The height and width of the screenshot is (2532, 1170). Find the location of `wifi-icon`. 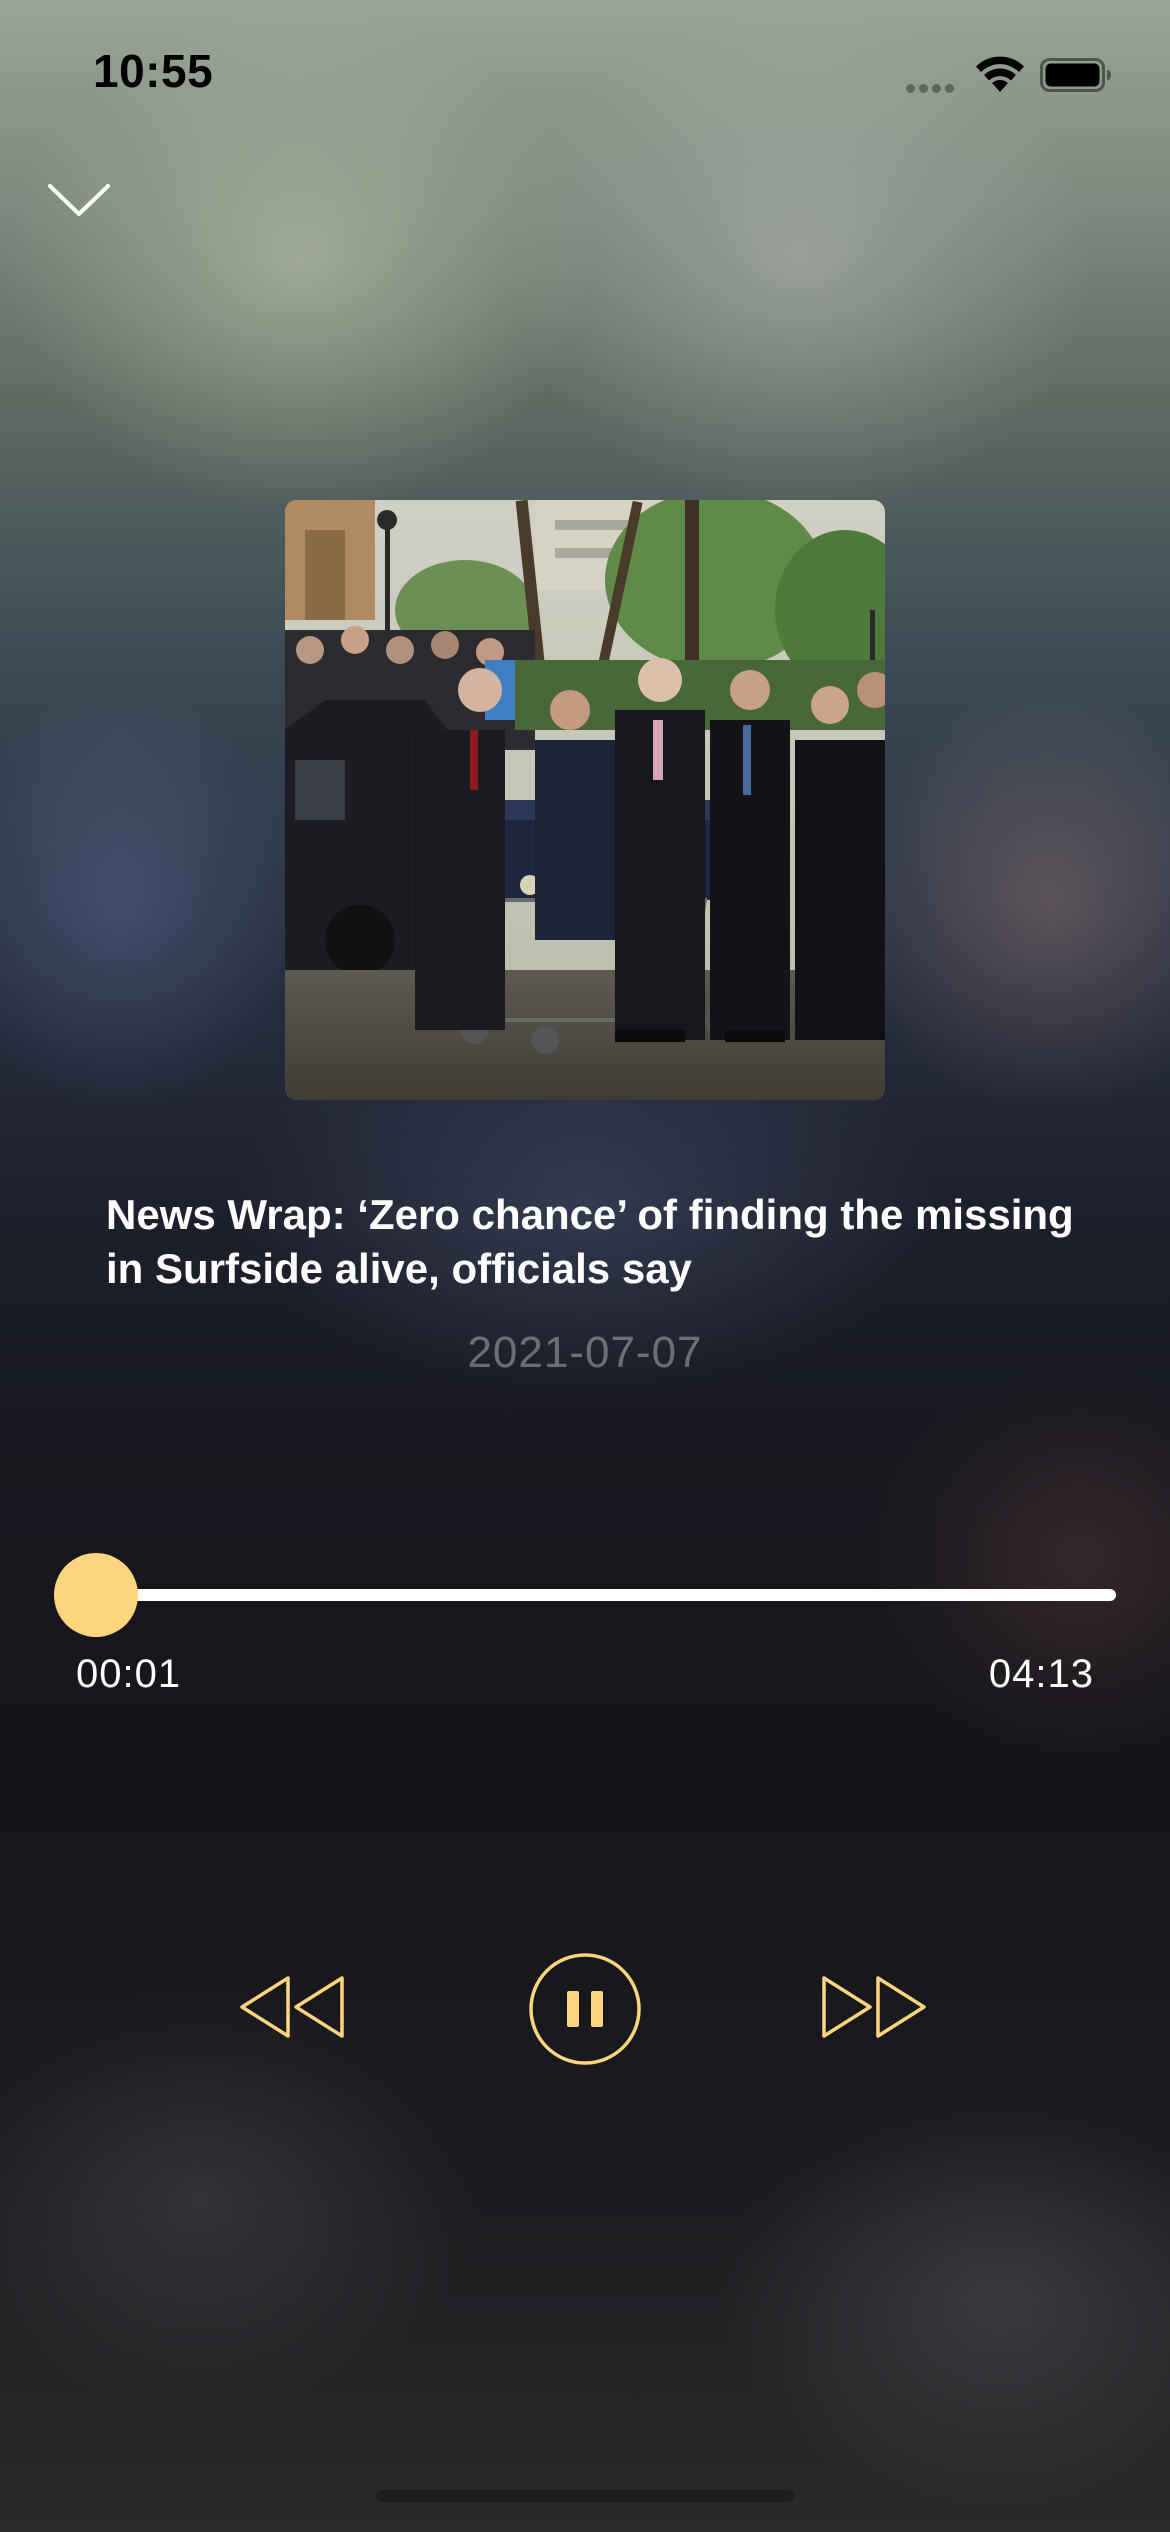

wifi-icon is located at coordinates (1000, 74).